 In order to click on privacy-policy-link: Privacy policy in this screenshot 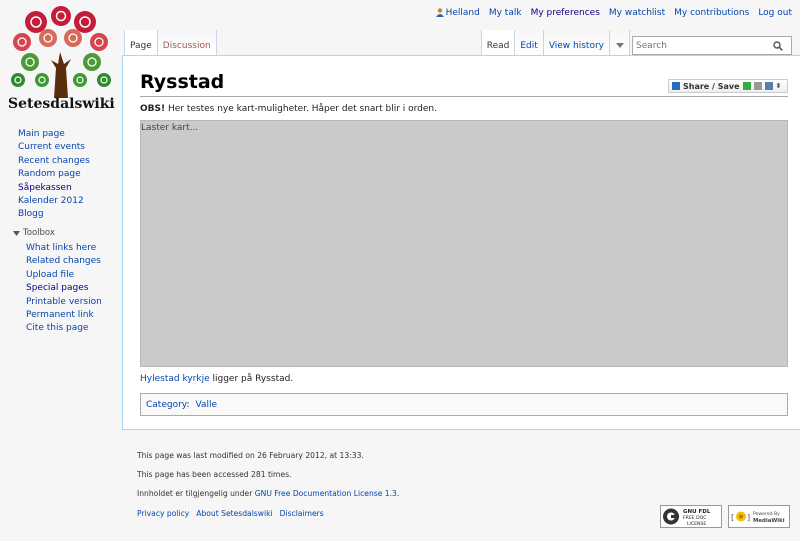, I will do `click(163, 513)`.